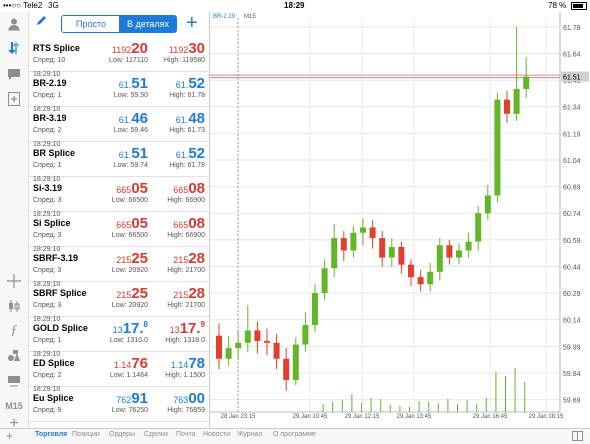 This screenshot has height=444, width=590. What do you see at coordinates (41, 22) in the screenshot?
I see `edit-icon` at bounding box center [41, 22].